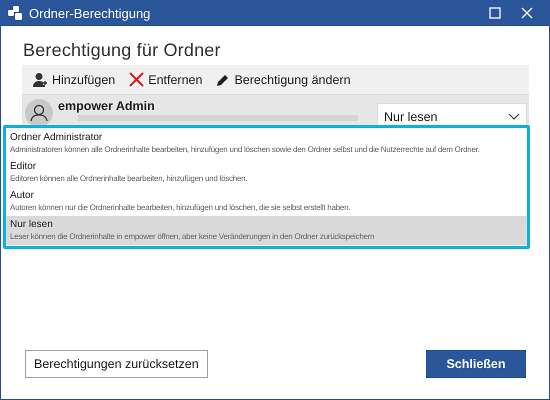 The width and height of the screenshot is (550, 400). Describe the element at coordinates (181, 207) in the screenshot. I see `role-description: Autoren können nur die Ordnerinhalte bearbeiten, hinzufügen und löschen, die sie selbst erstellt haben.` at that location.